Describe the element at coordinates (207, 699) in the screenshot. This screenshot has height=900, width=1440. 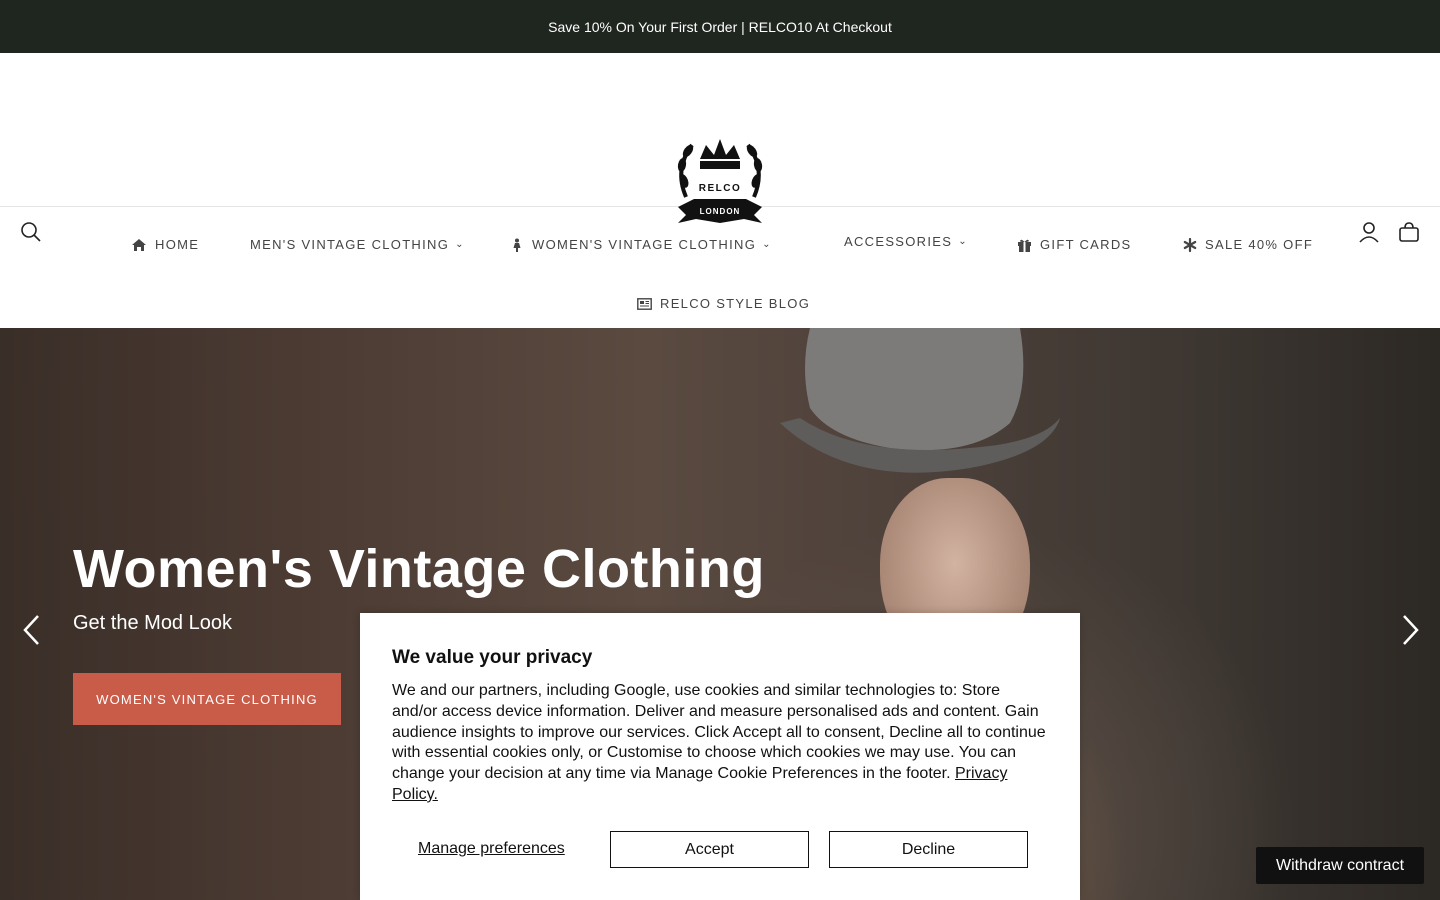
I see `hero-cta-button: WOMEN'S VINTAGE CLOTHING` at that location.